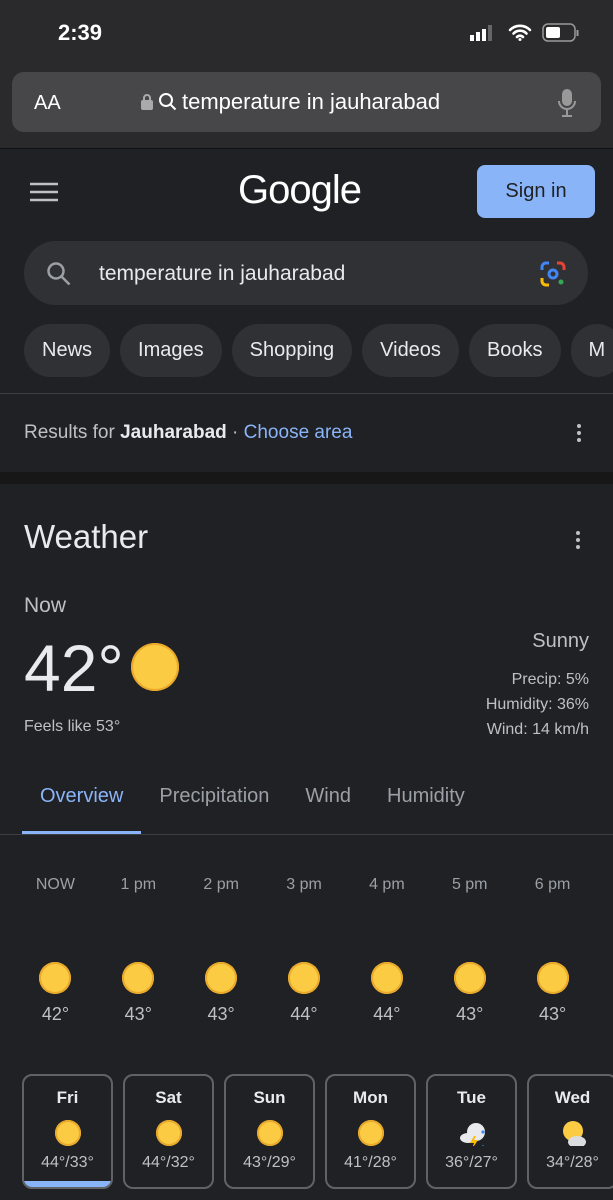  What do you see at coordinates (537, 704) in the screenshot?
I see `humidity: Humidity: 36%` at bounding box center [537, 704].